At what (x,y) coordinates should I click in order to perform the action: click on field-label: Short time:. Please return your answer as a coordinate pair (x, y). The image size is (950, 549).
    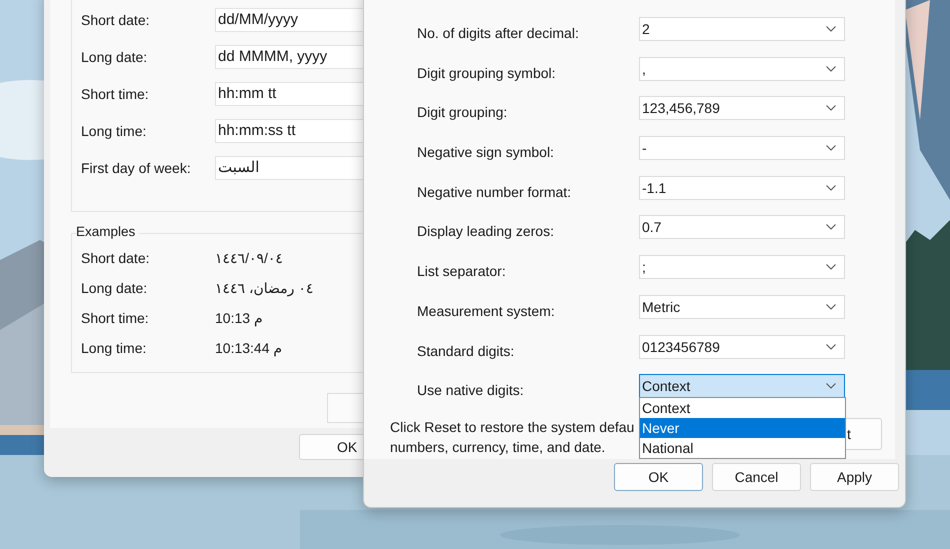
    Looking at the image, I should click on (115, 94).